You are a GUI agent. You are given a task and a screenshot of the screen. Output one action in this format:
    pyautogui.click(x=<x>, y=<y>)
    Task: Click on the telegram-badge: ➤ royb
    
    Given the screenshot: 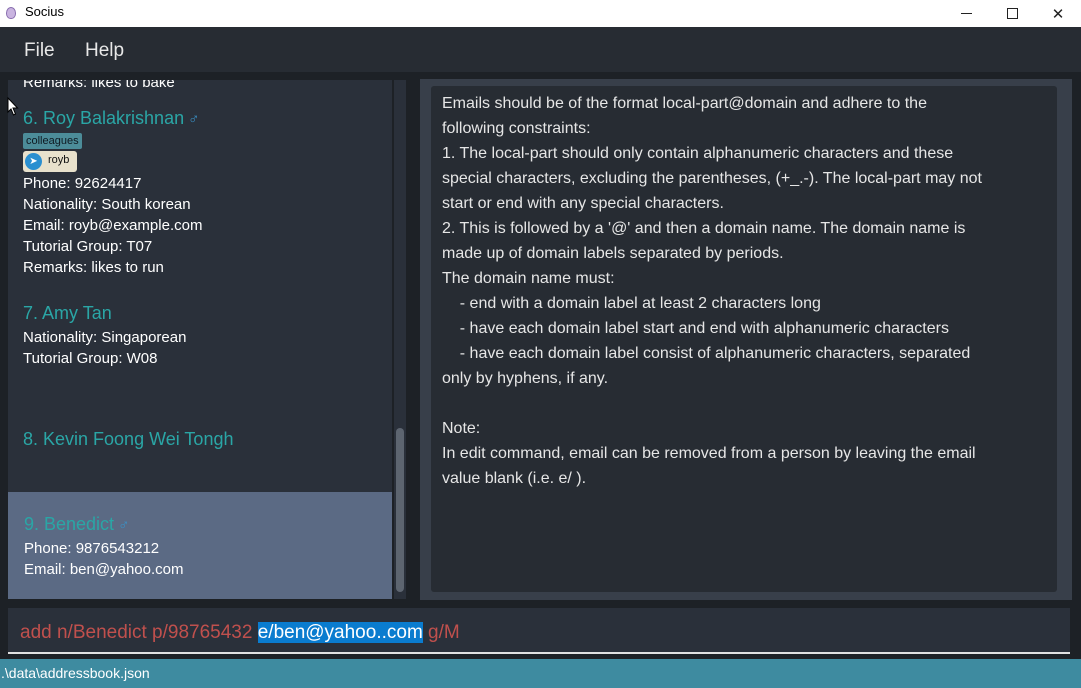 What is the action you would take?
    pyautogui.click(x=50, y=161)
    